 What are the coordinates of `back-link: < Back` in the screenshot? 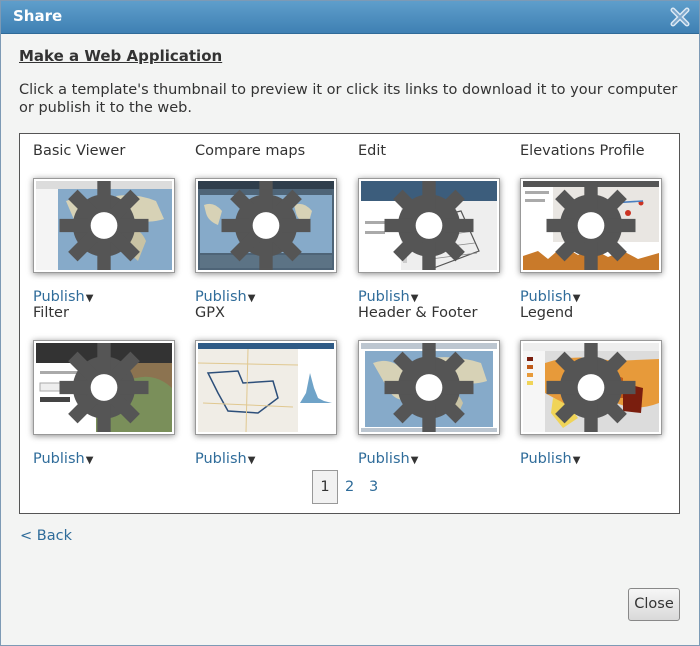 It's located at (46, 536).